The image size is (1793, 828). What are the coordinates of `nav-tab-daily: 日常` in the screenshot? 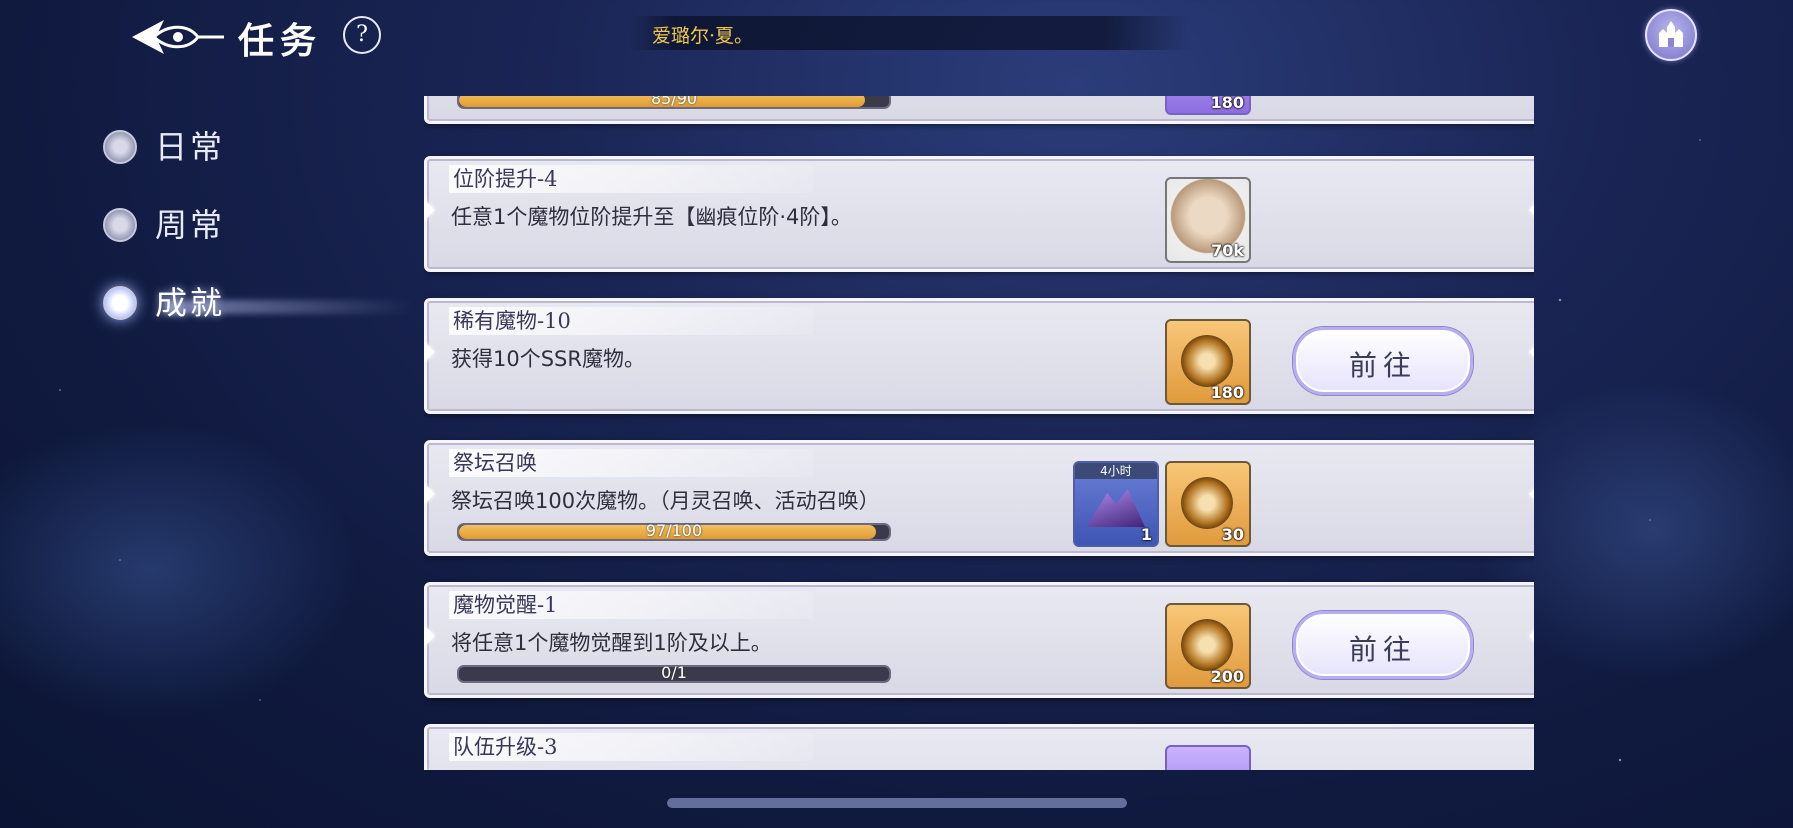 It's located at (215, 144).